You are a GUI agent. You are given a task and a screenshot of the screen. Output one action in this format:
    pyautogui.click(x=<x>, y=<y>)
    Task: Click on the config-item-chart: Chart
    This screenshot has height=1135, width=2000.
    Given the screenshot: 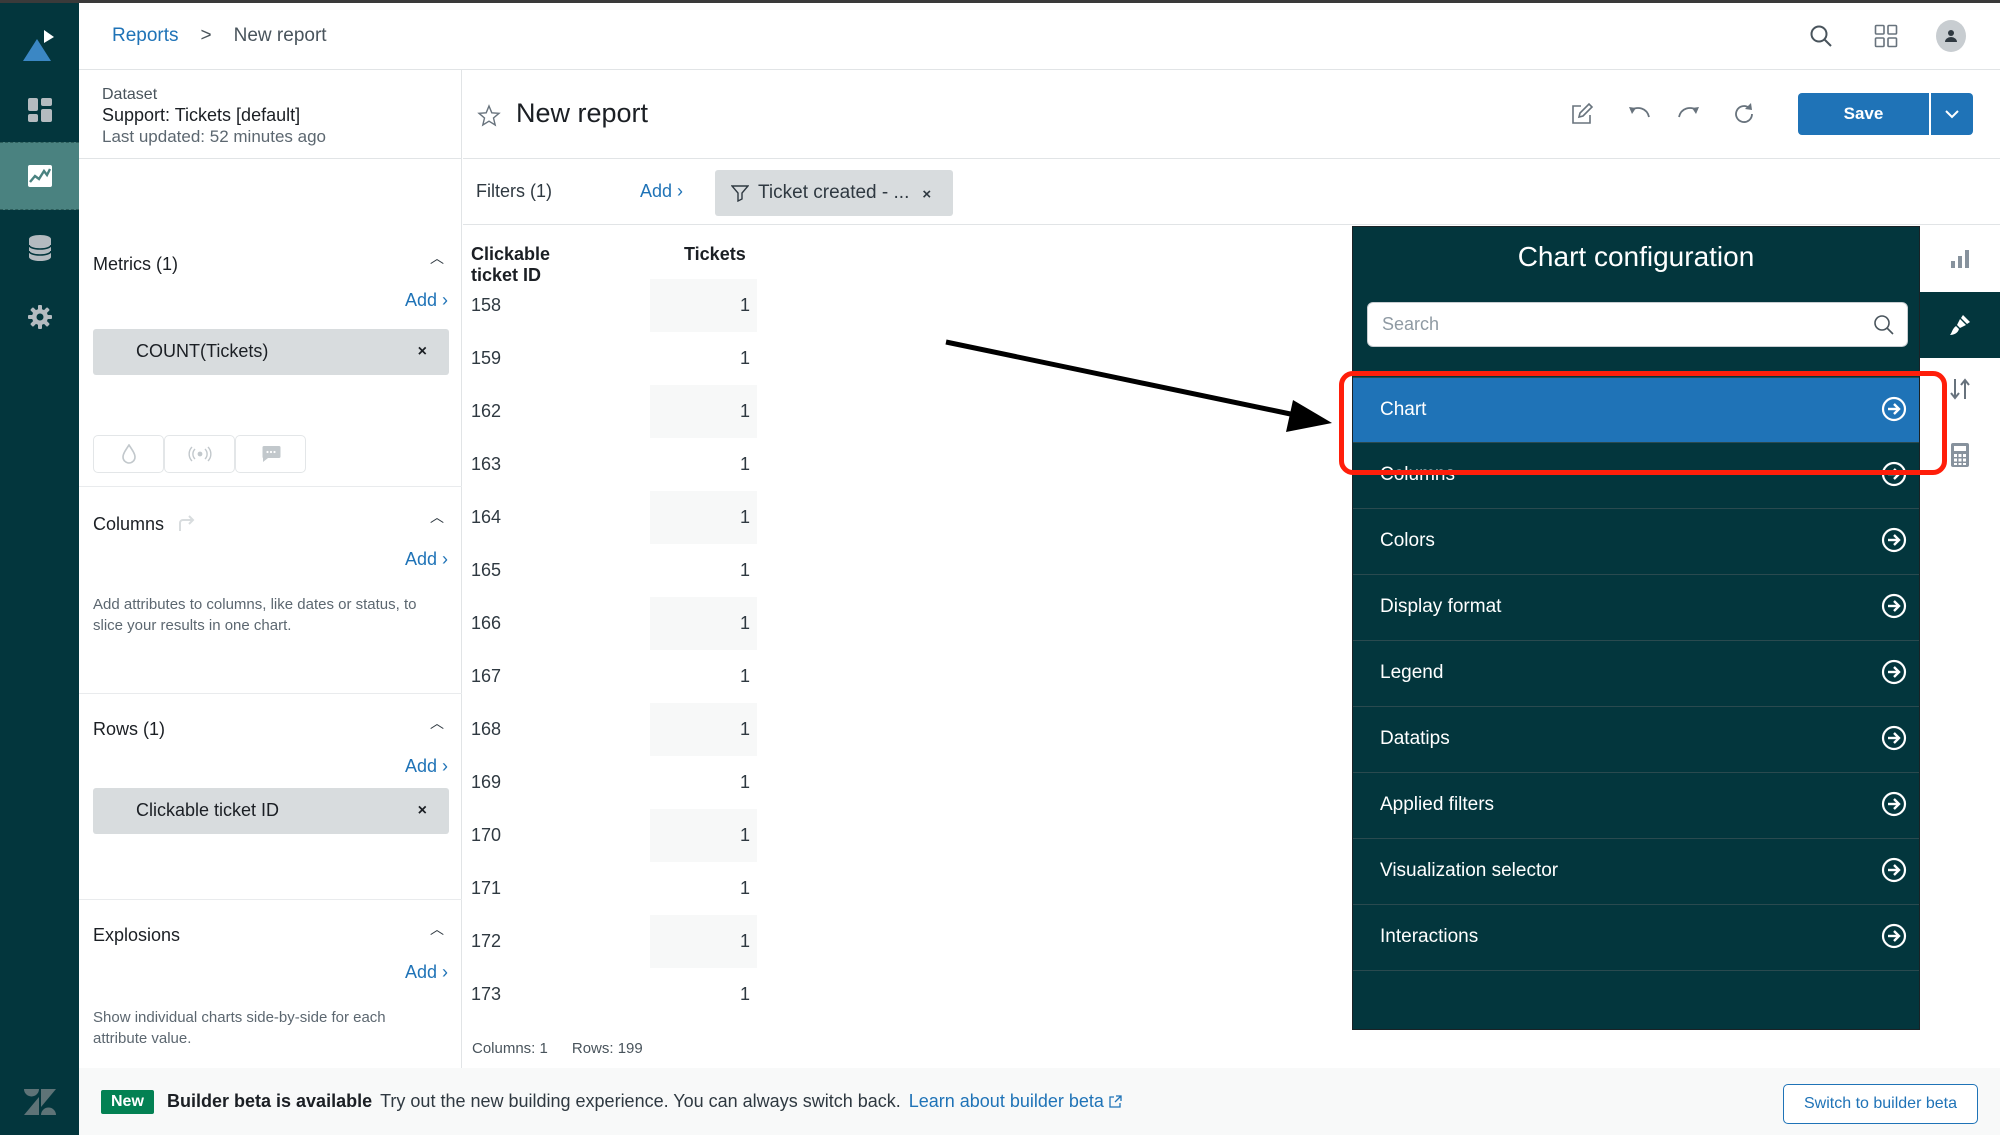 What is the action you would take?
    pyautogui.click(x=1636, y=410)
    